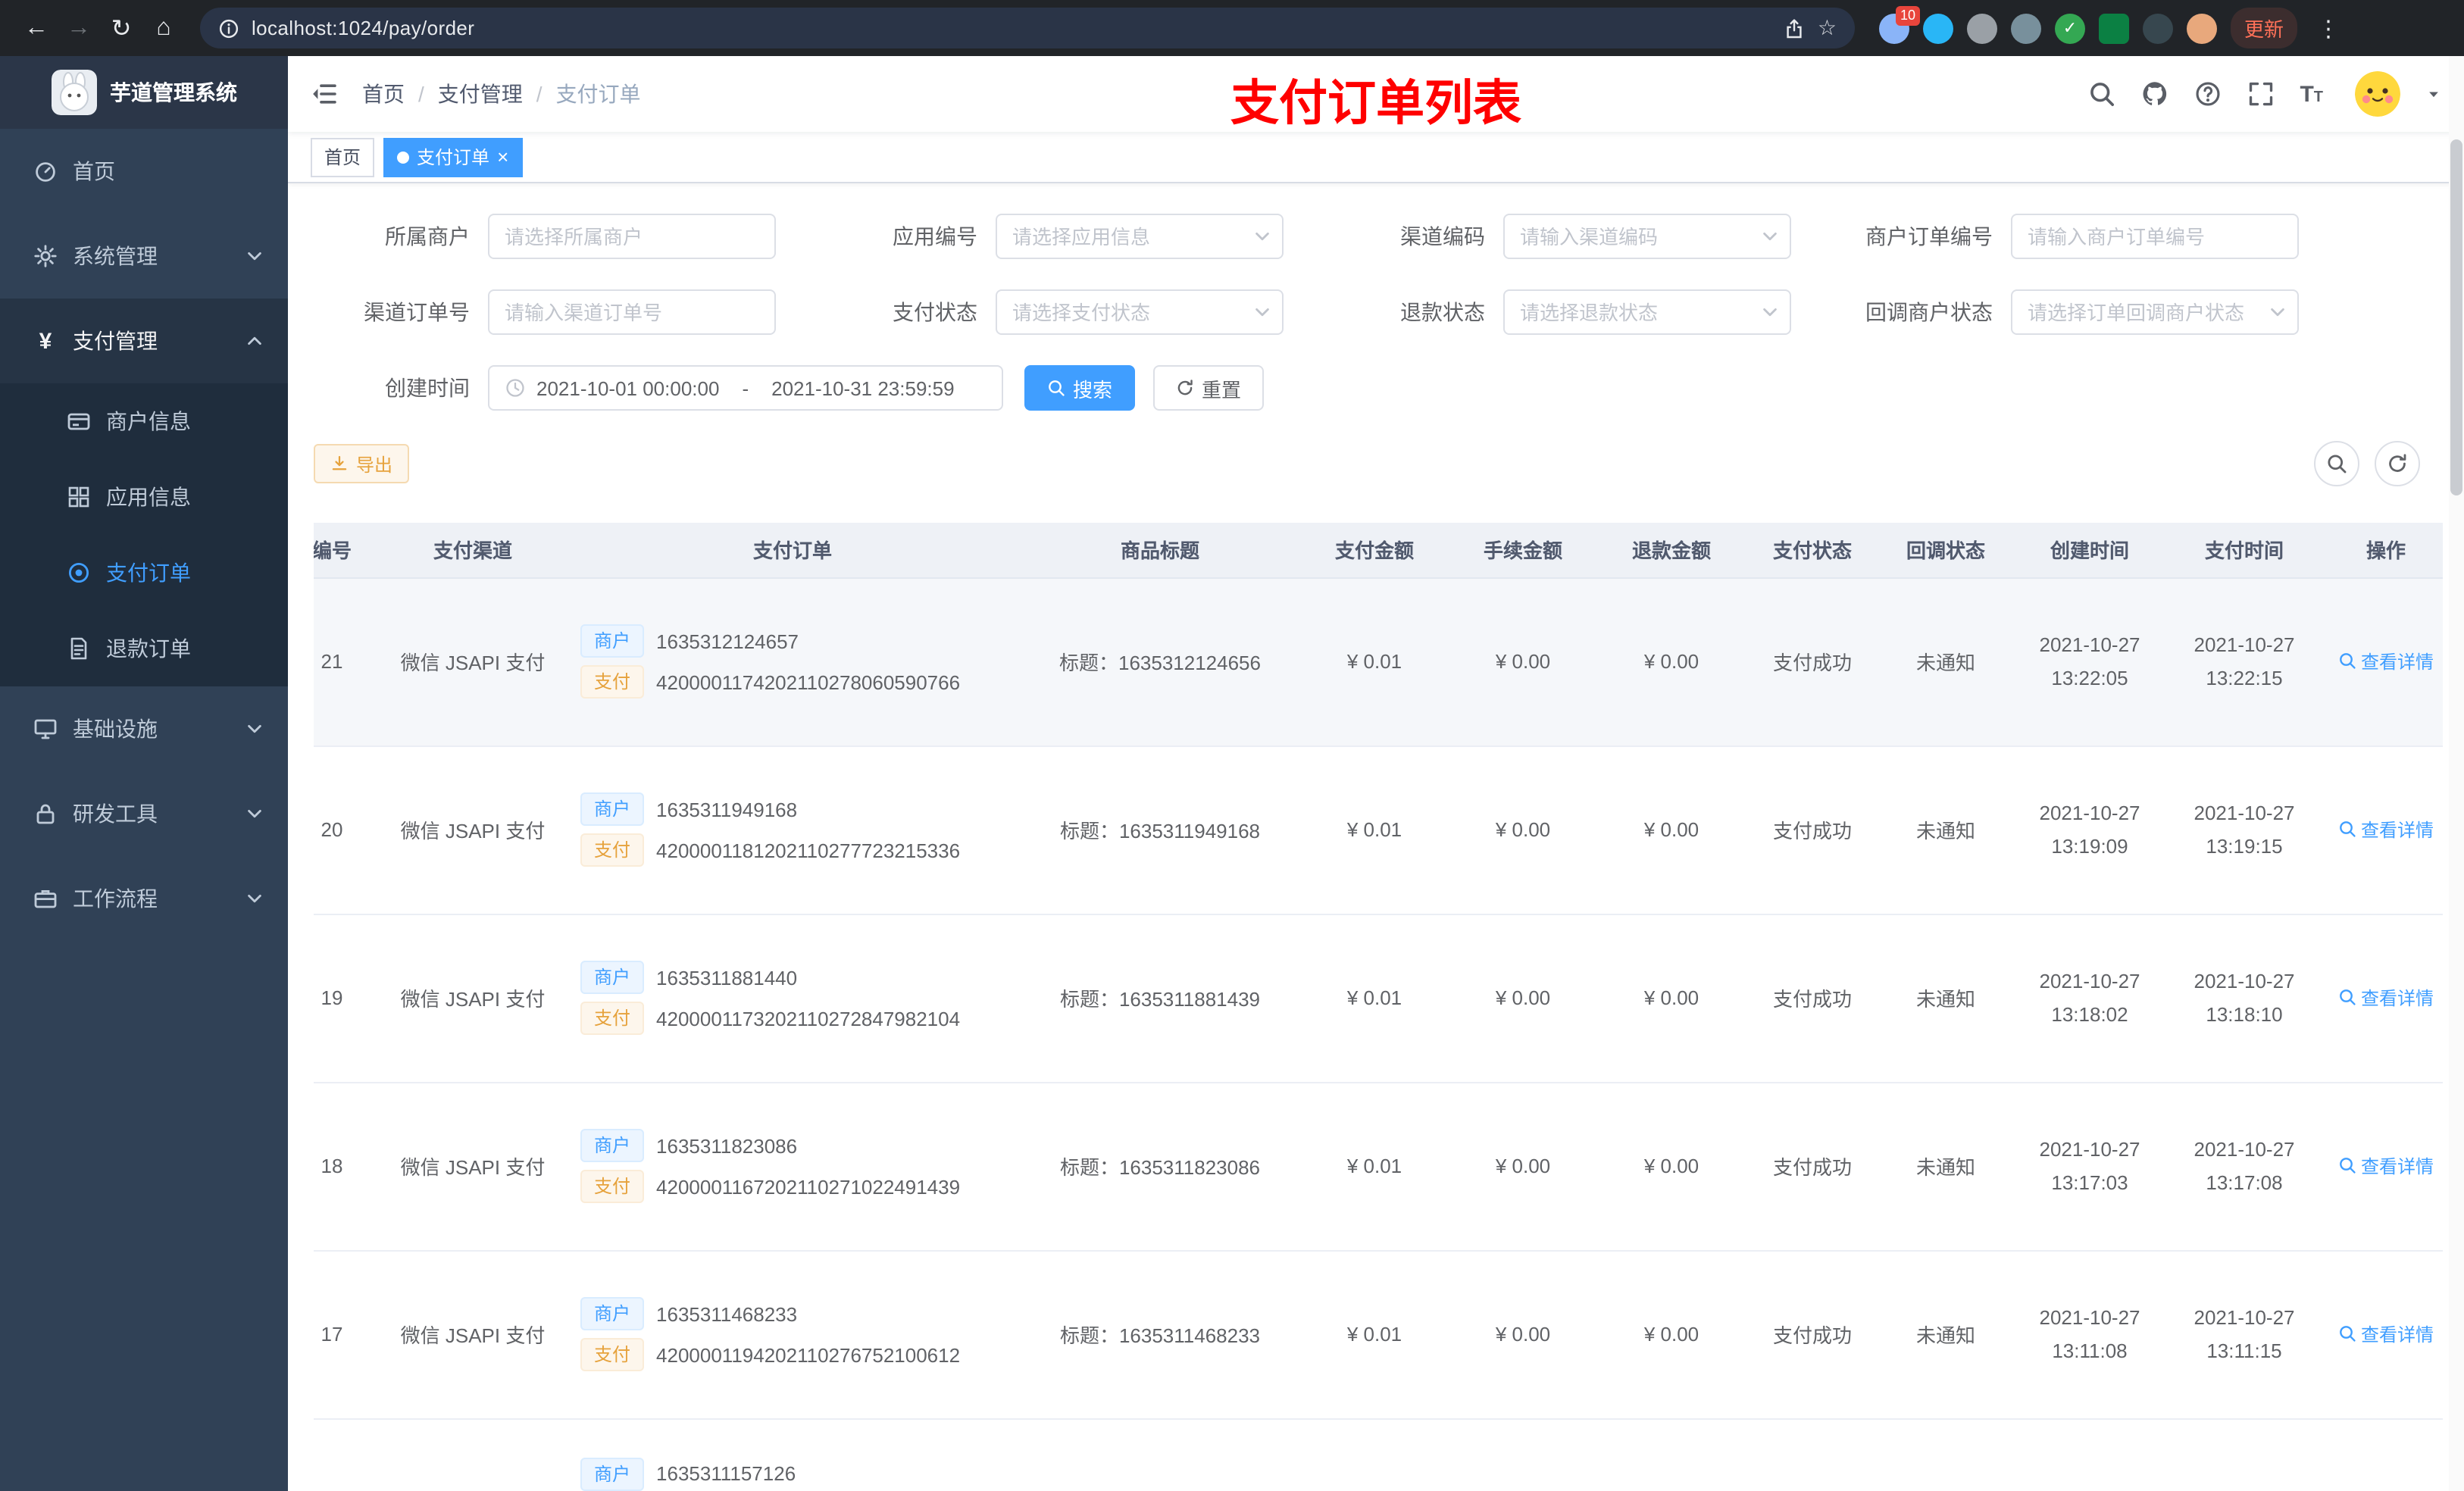 Image resolution: width=2464 pixels, height=1491 pixels. What do you see at coordinates (2089, 550) in the screenshot?
I see `col-create-time: 创建时间` at bounding box center [2089, 550].